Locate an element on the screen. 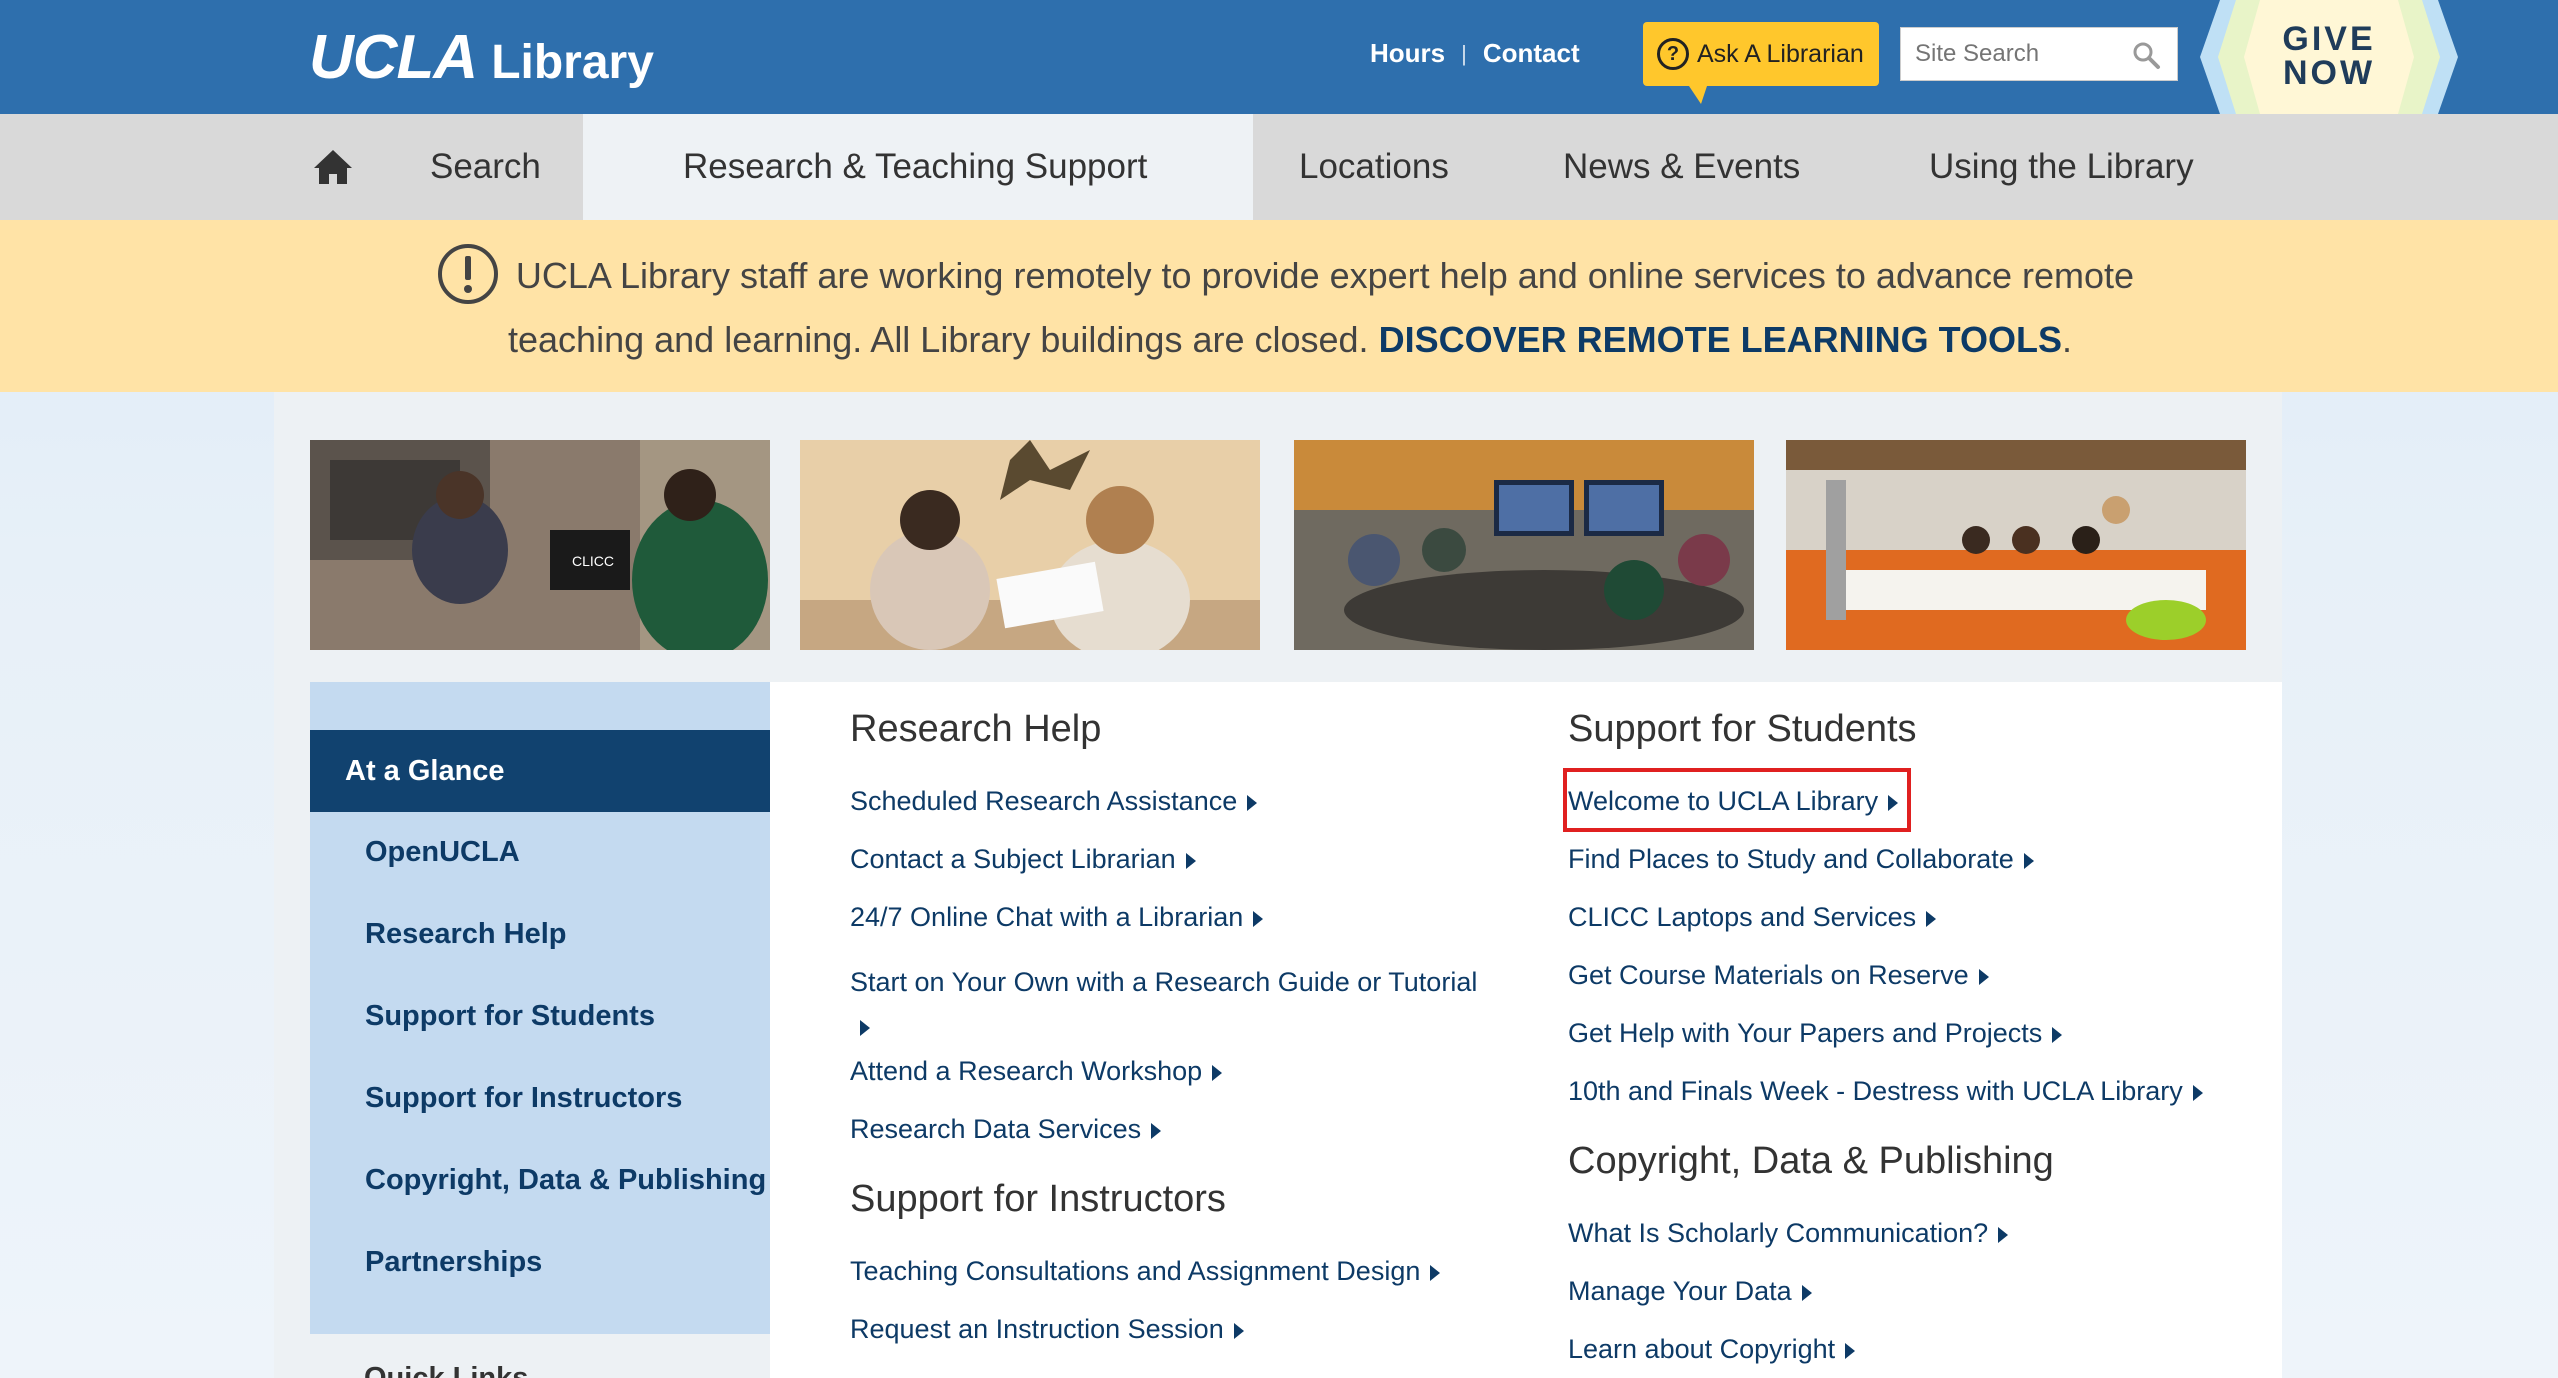 The image size is (2558, 1378). sidebar-item-research-help: Research Help is located at coordinates (466, 934).